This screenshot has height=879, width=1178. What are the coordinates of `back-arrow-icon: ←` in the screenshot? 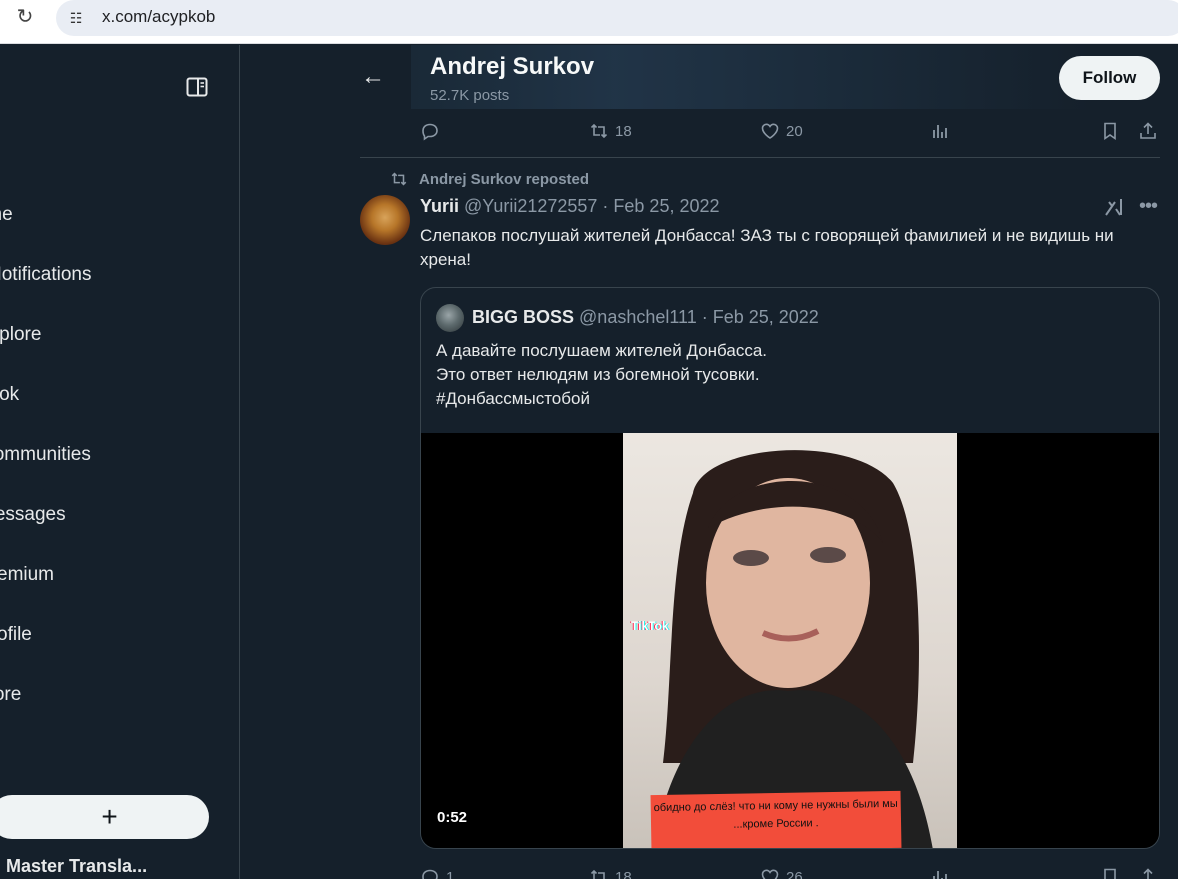 It's located at (373, 77).